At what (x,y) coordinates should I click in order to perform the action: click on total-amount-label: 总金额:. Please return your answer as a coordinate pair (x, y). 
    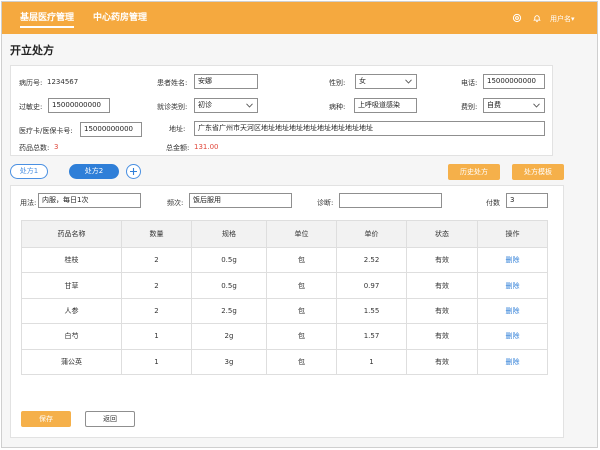
    Looking at the image, I should click on (178, 148).